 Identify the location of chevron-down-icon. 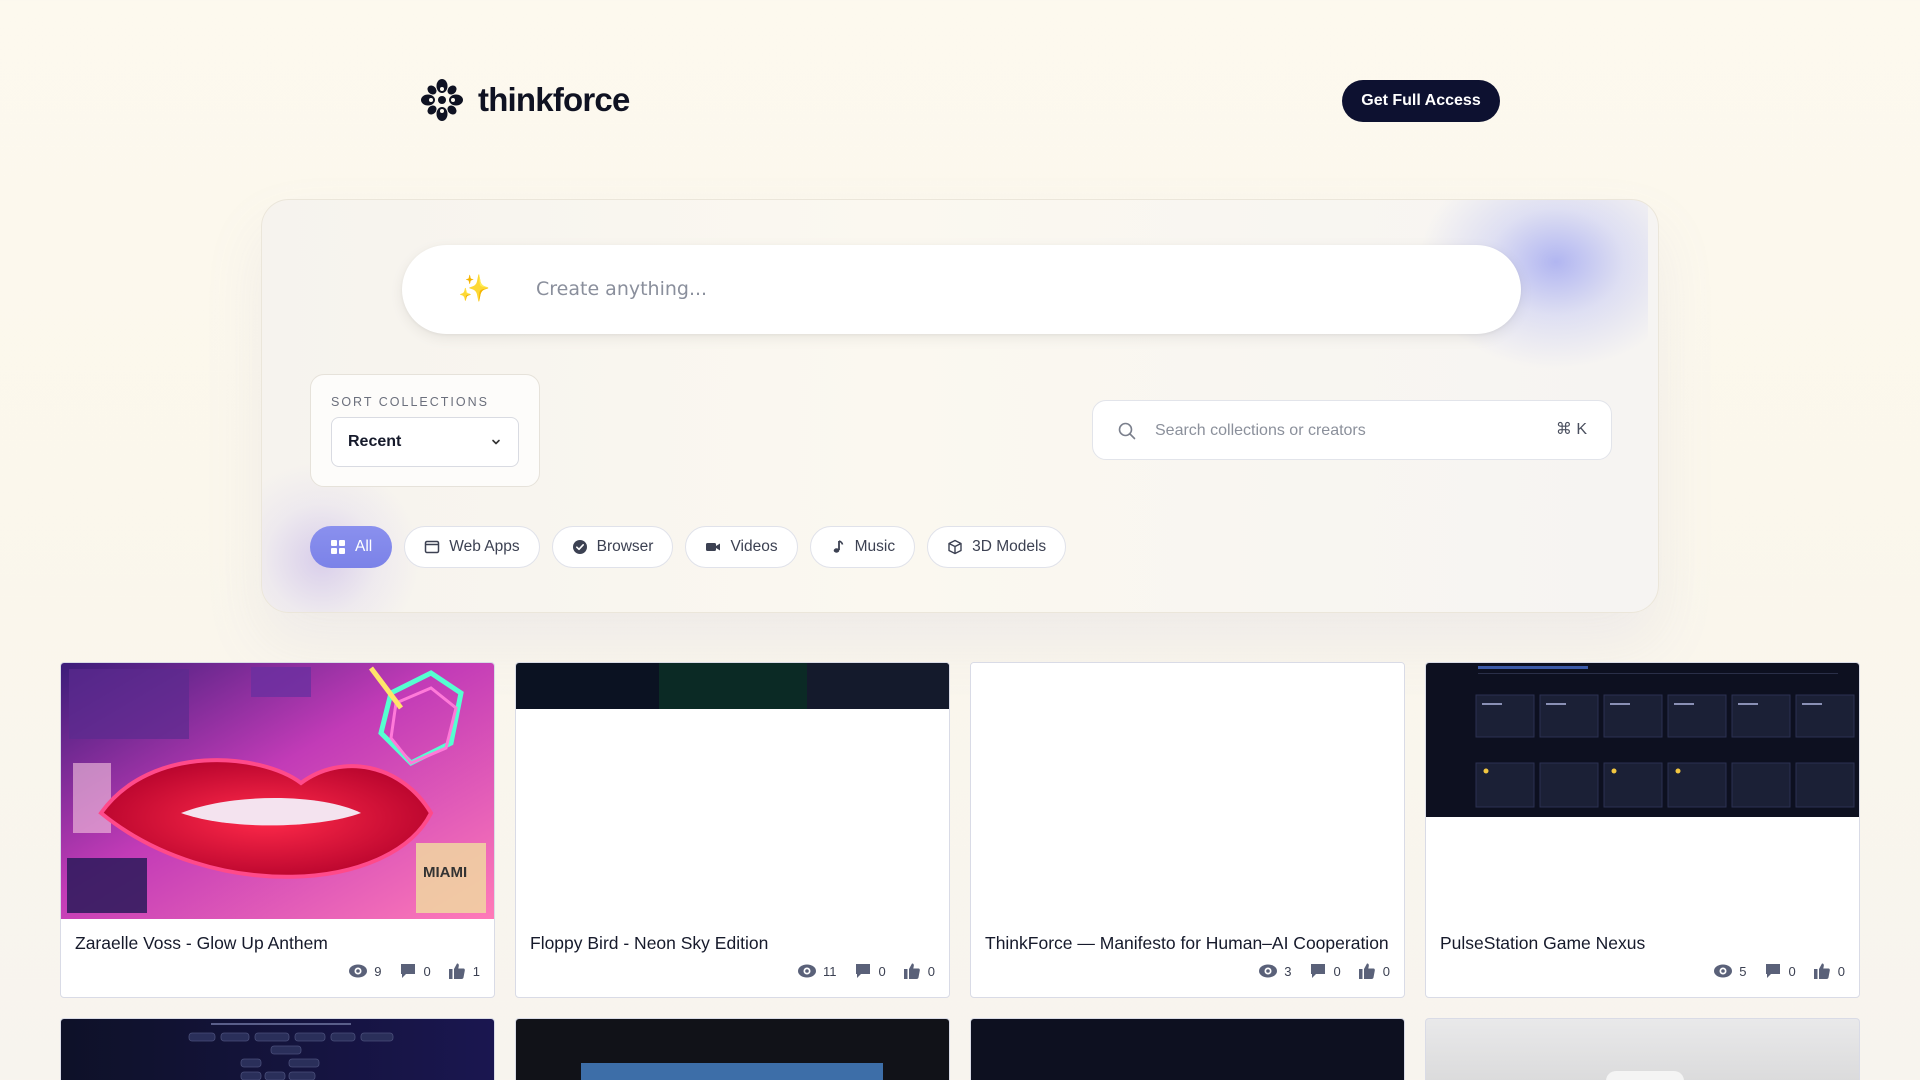
(496, 442).